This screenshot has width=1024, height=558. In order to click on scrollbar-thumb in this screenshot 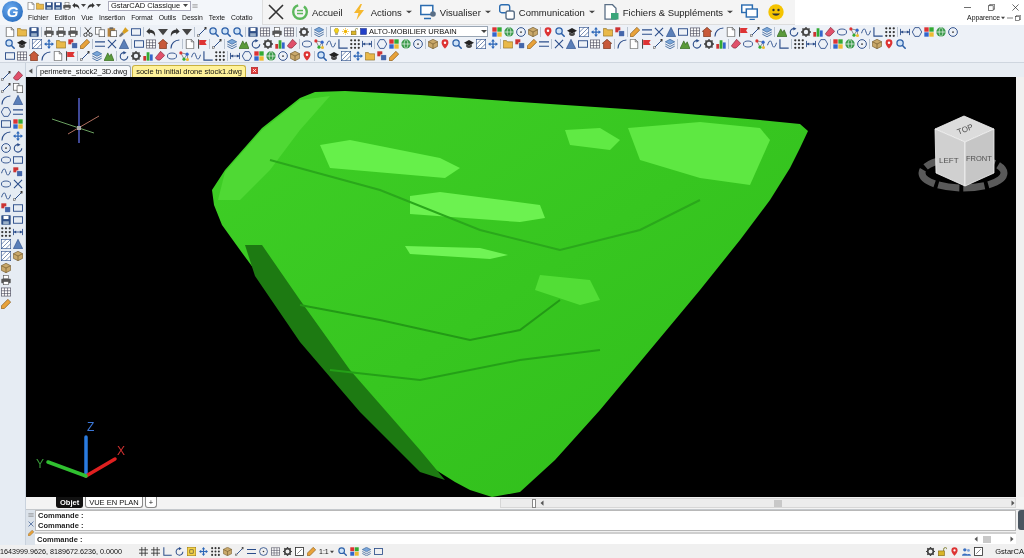, I will do `click(987, 539)`.